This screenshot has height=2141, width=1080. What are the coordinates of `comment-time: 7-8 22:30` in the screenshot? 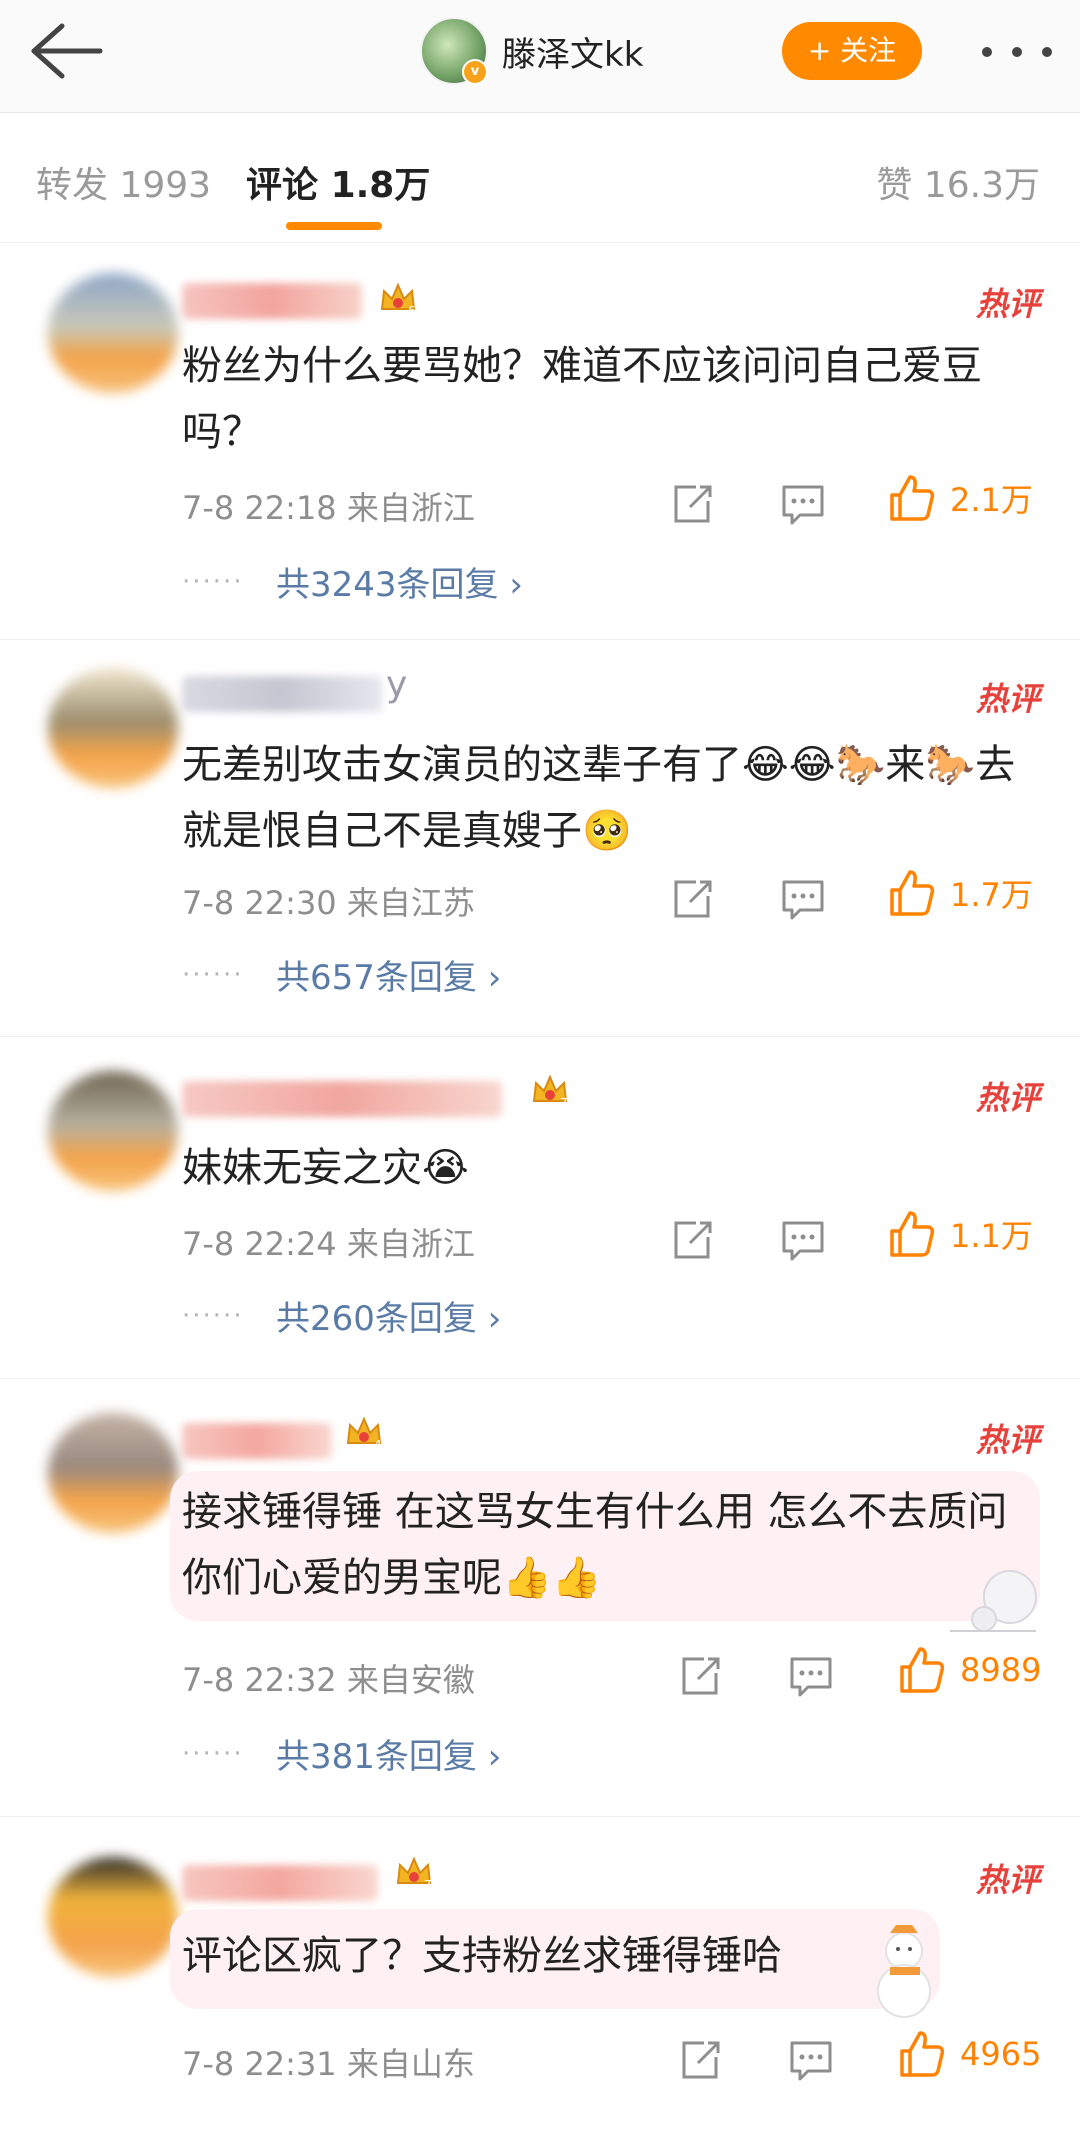 It's located at (259, 903).